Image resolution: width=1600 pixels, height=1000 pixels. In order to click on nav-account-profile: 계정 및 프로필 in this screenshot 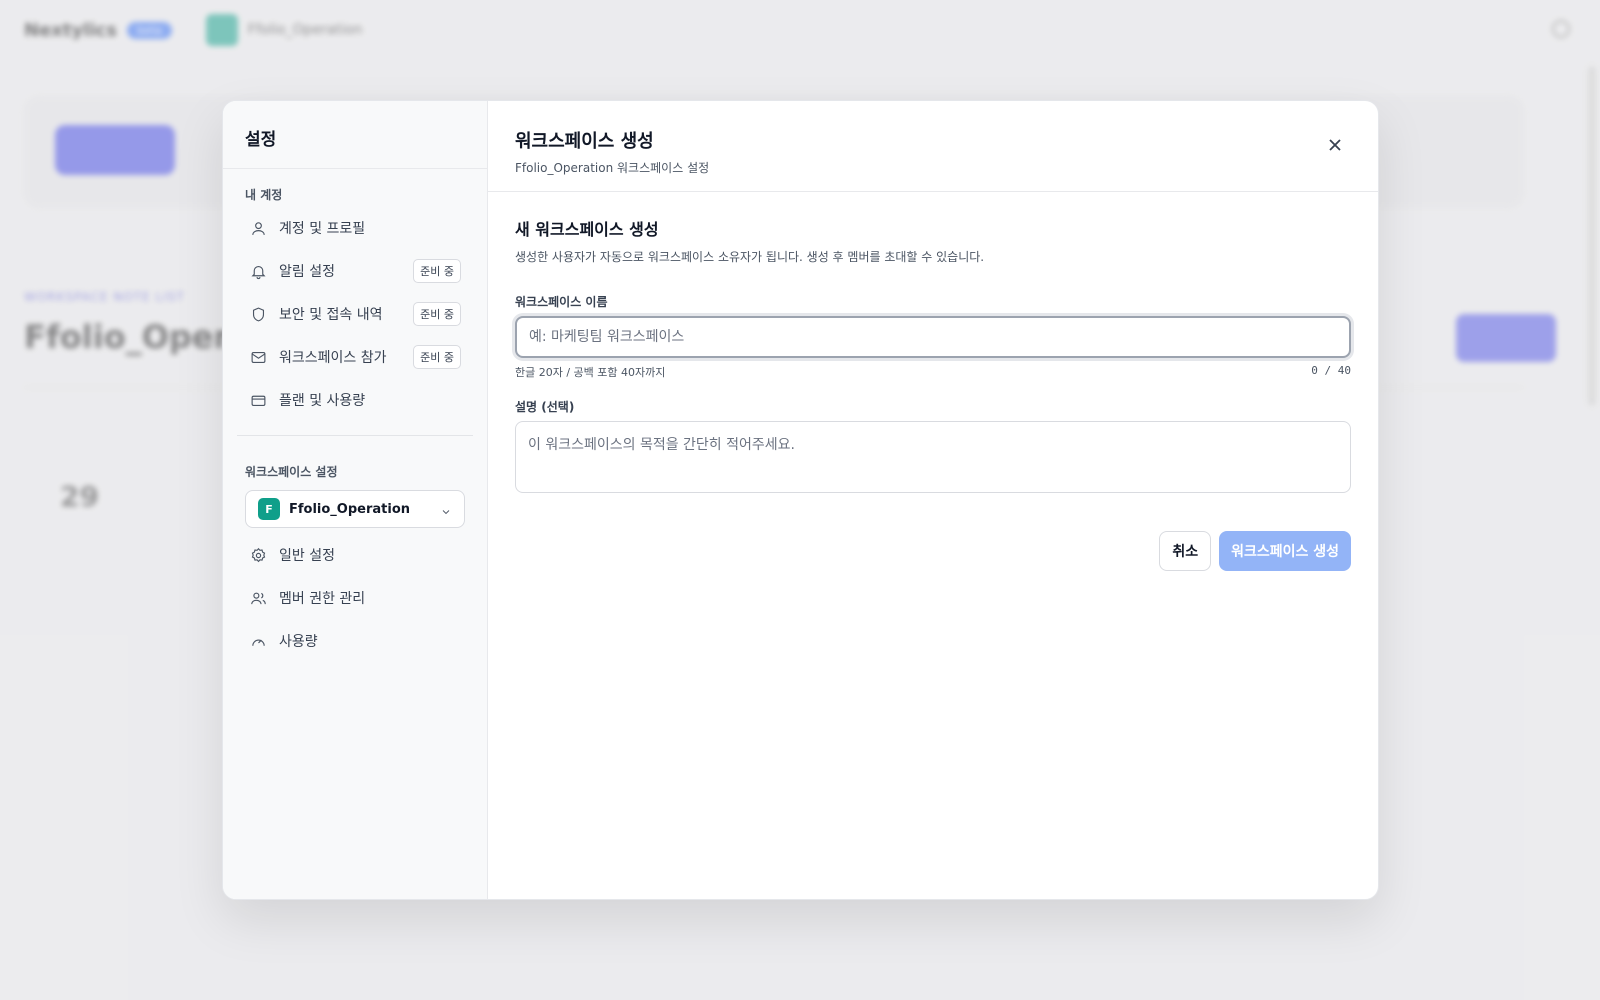, I will do `click(355, 228)`.